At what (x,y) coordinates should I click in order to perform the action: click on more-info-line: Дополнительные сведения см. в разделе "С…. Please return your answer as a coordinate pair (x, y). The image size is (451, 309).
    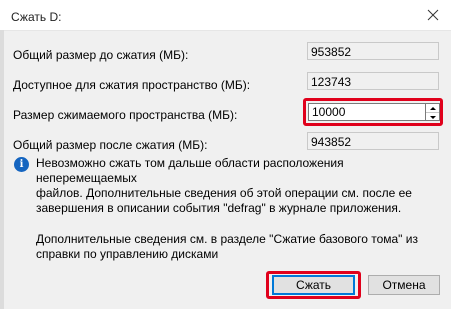
    Looking at the image, I should click on (227, 239).